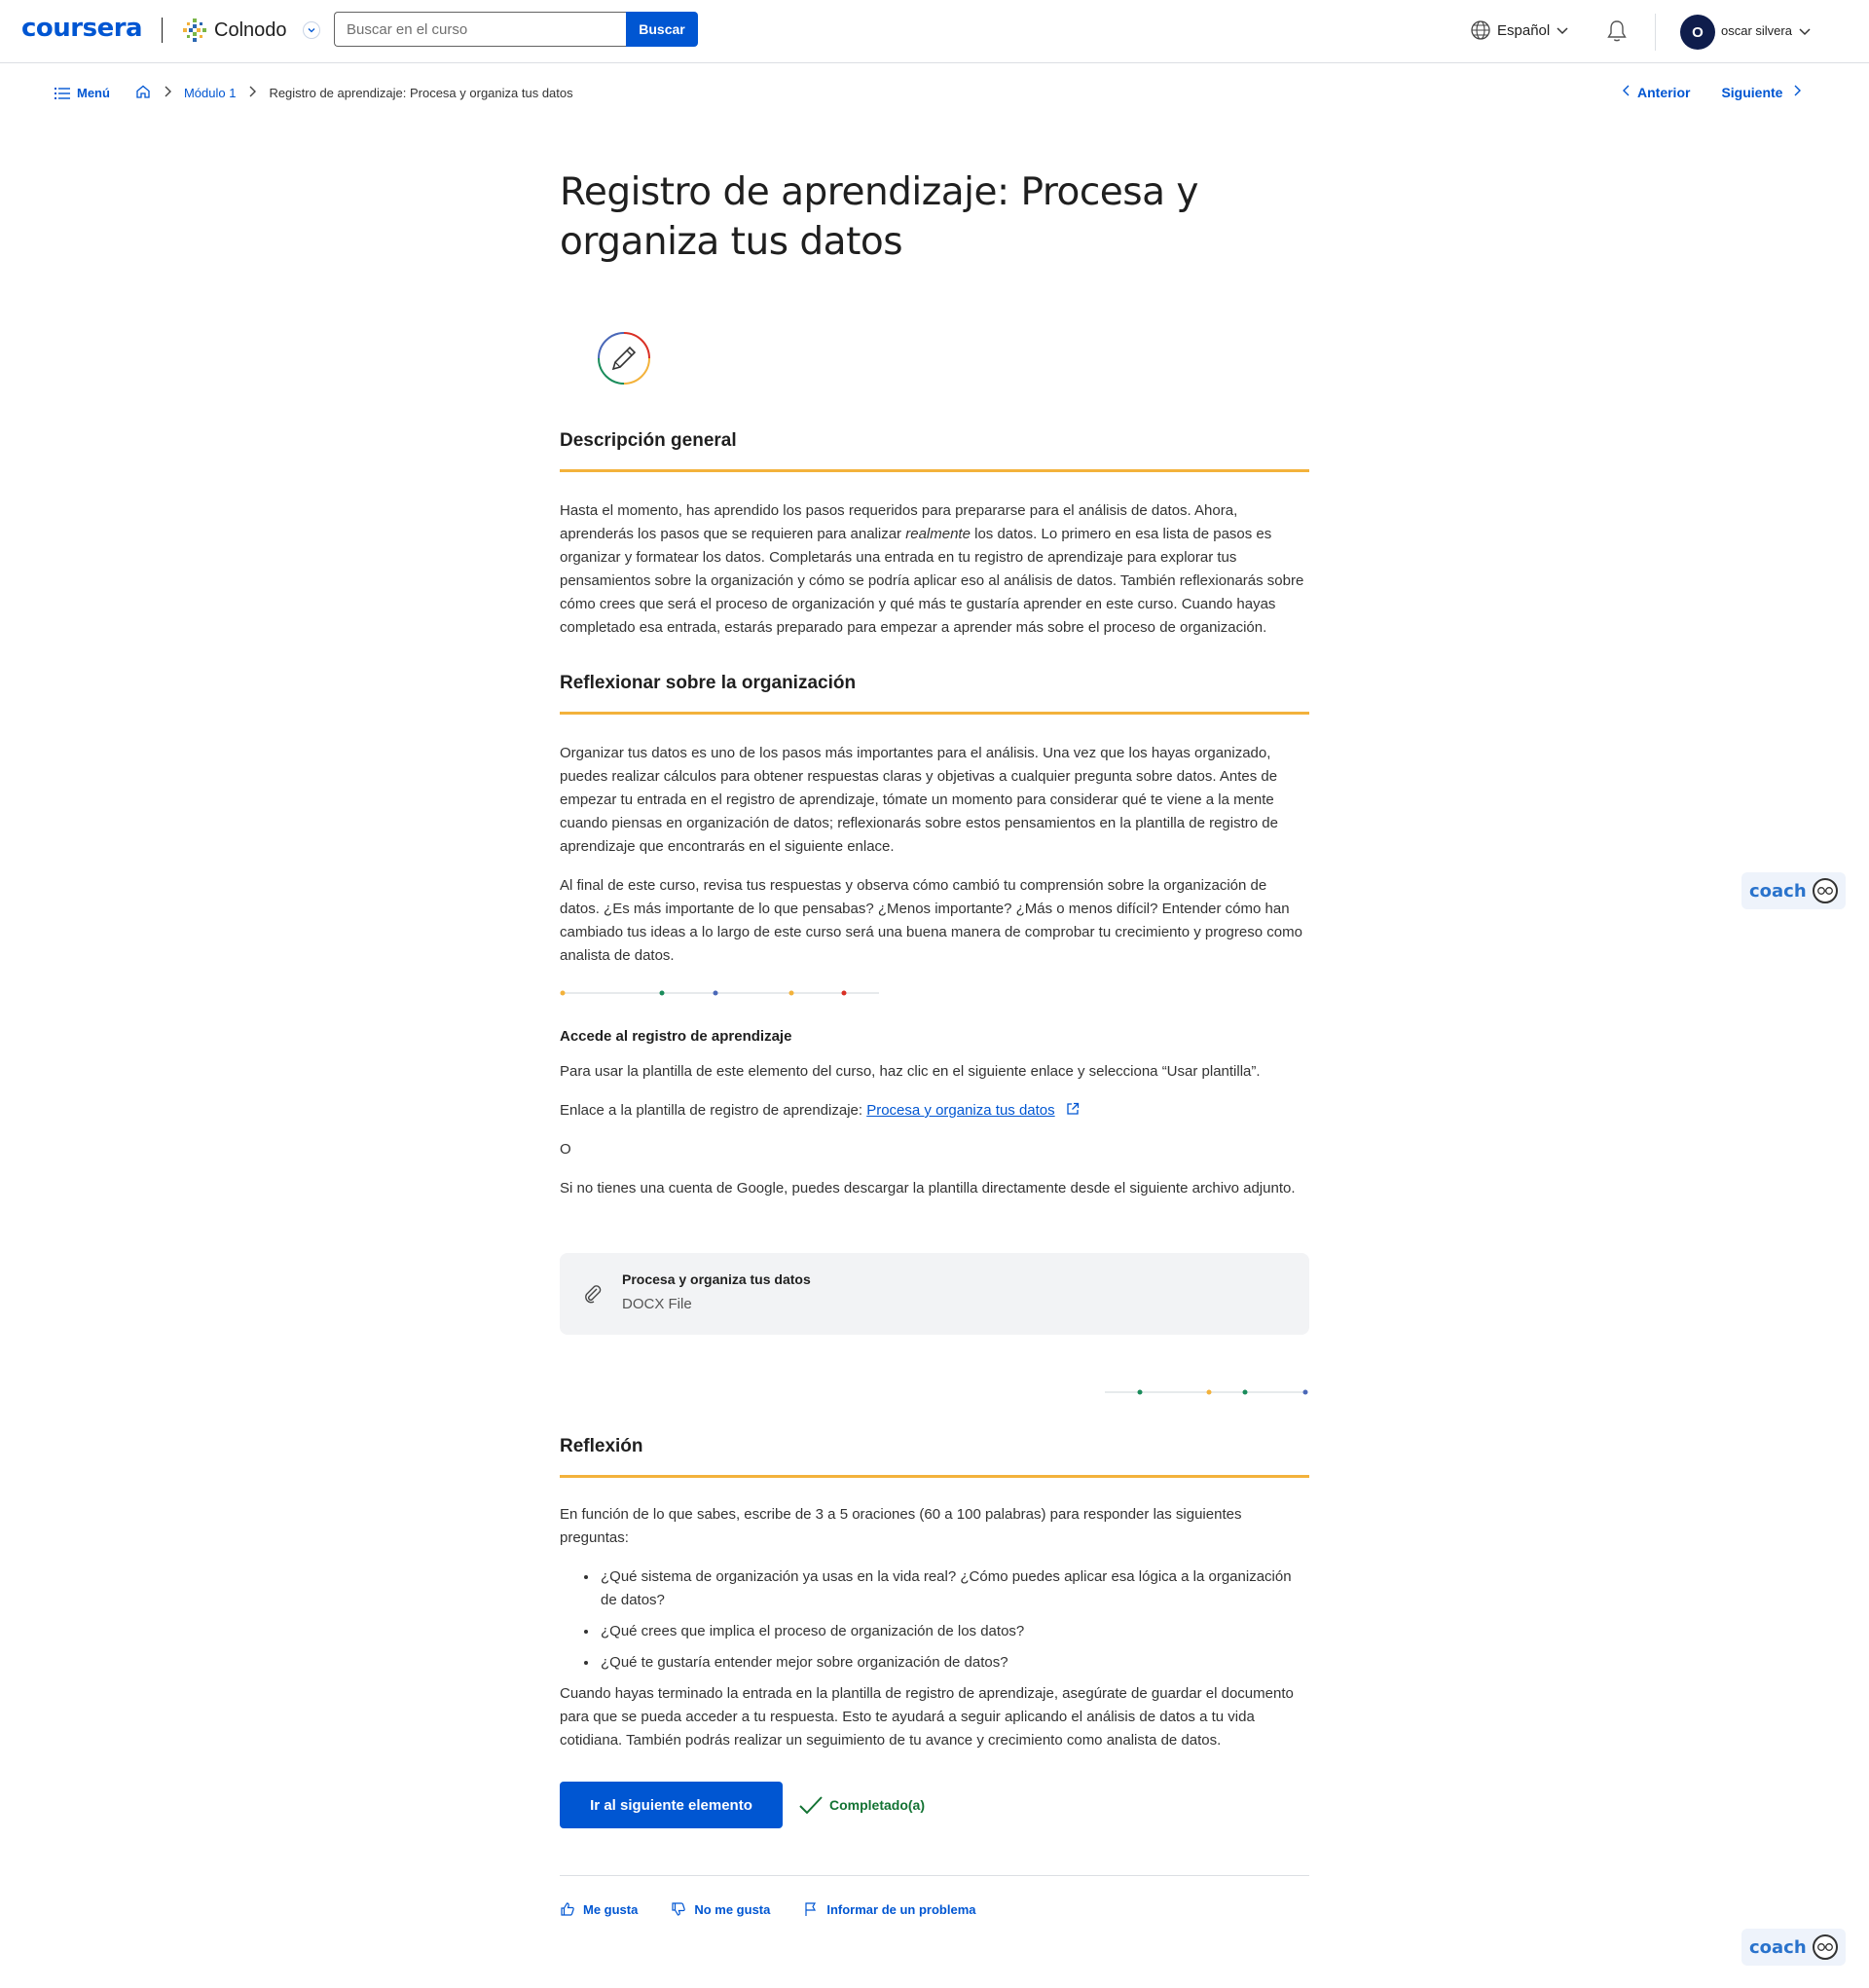 Image resolution: width=1869 pixels, height=1988 pixels. Describe the element at coordinates (960, 1110) in the screenshot. I see `template-link: Procesa y organiza tus datos` at that location.